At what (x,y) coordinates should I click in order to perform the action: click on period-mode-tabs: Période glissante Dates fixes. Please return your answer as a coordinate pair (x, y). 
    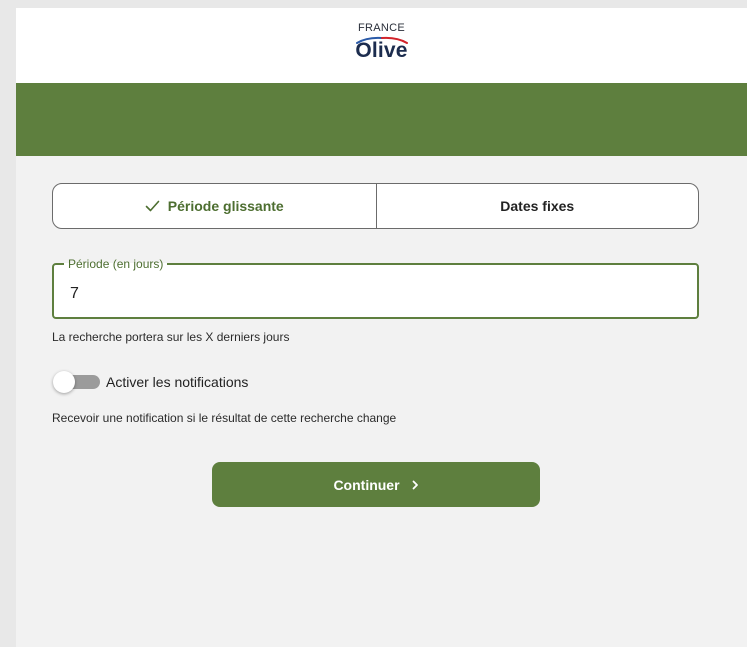
    Looking at the image, I should click on (375, 206).